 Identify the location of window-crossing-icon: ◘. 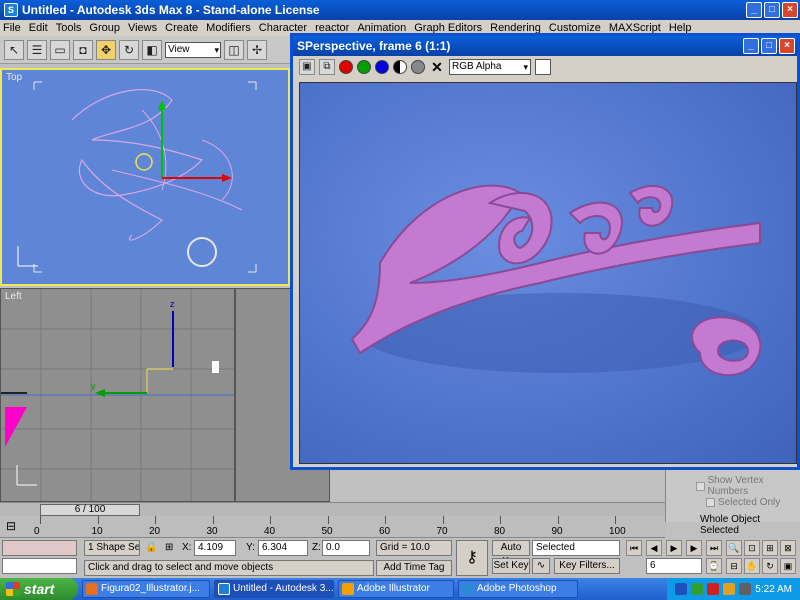
(83, 49).